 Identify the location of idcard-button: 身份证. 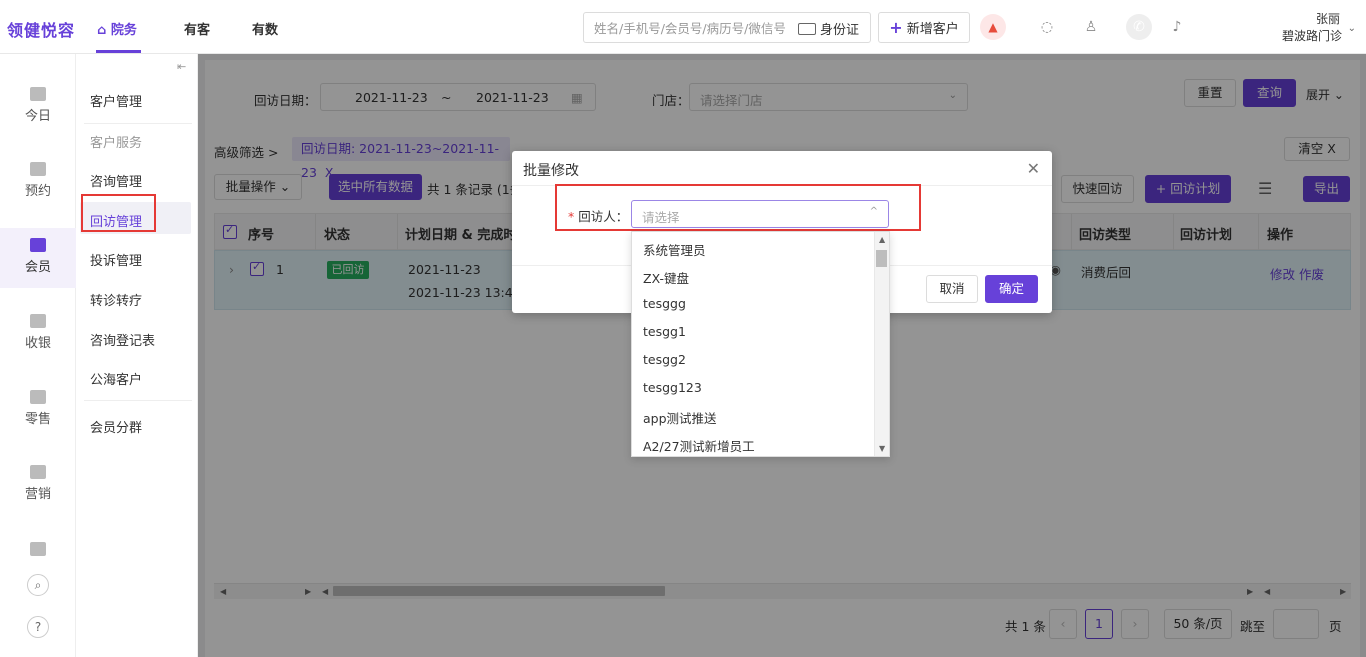
(828, 28).